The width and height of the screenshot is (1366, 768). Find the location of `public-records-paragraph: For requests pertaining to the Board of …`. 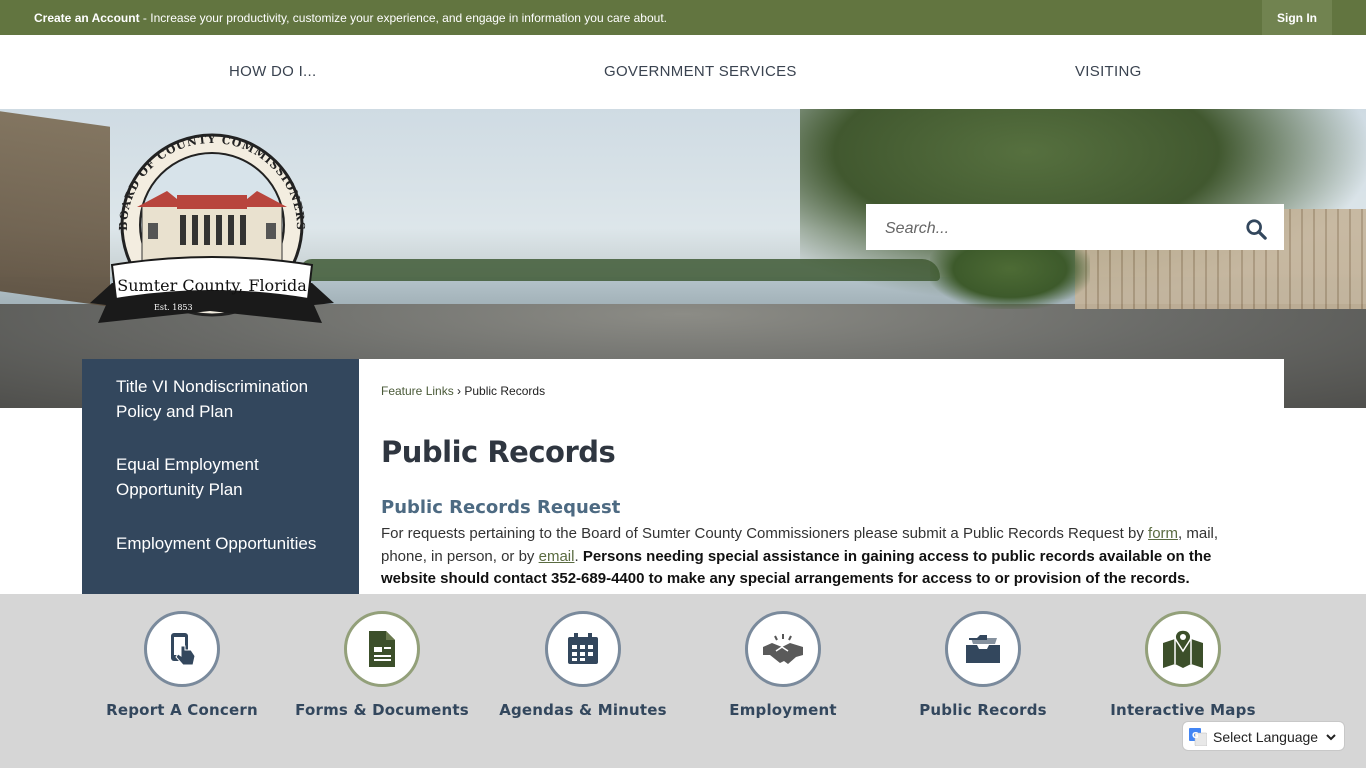

public-records-paragraph: For requests pertaining to the Board of … is located at coordinates (811, 557).